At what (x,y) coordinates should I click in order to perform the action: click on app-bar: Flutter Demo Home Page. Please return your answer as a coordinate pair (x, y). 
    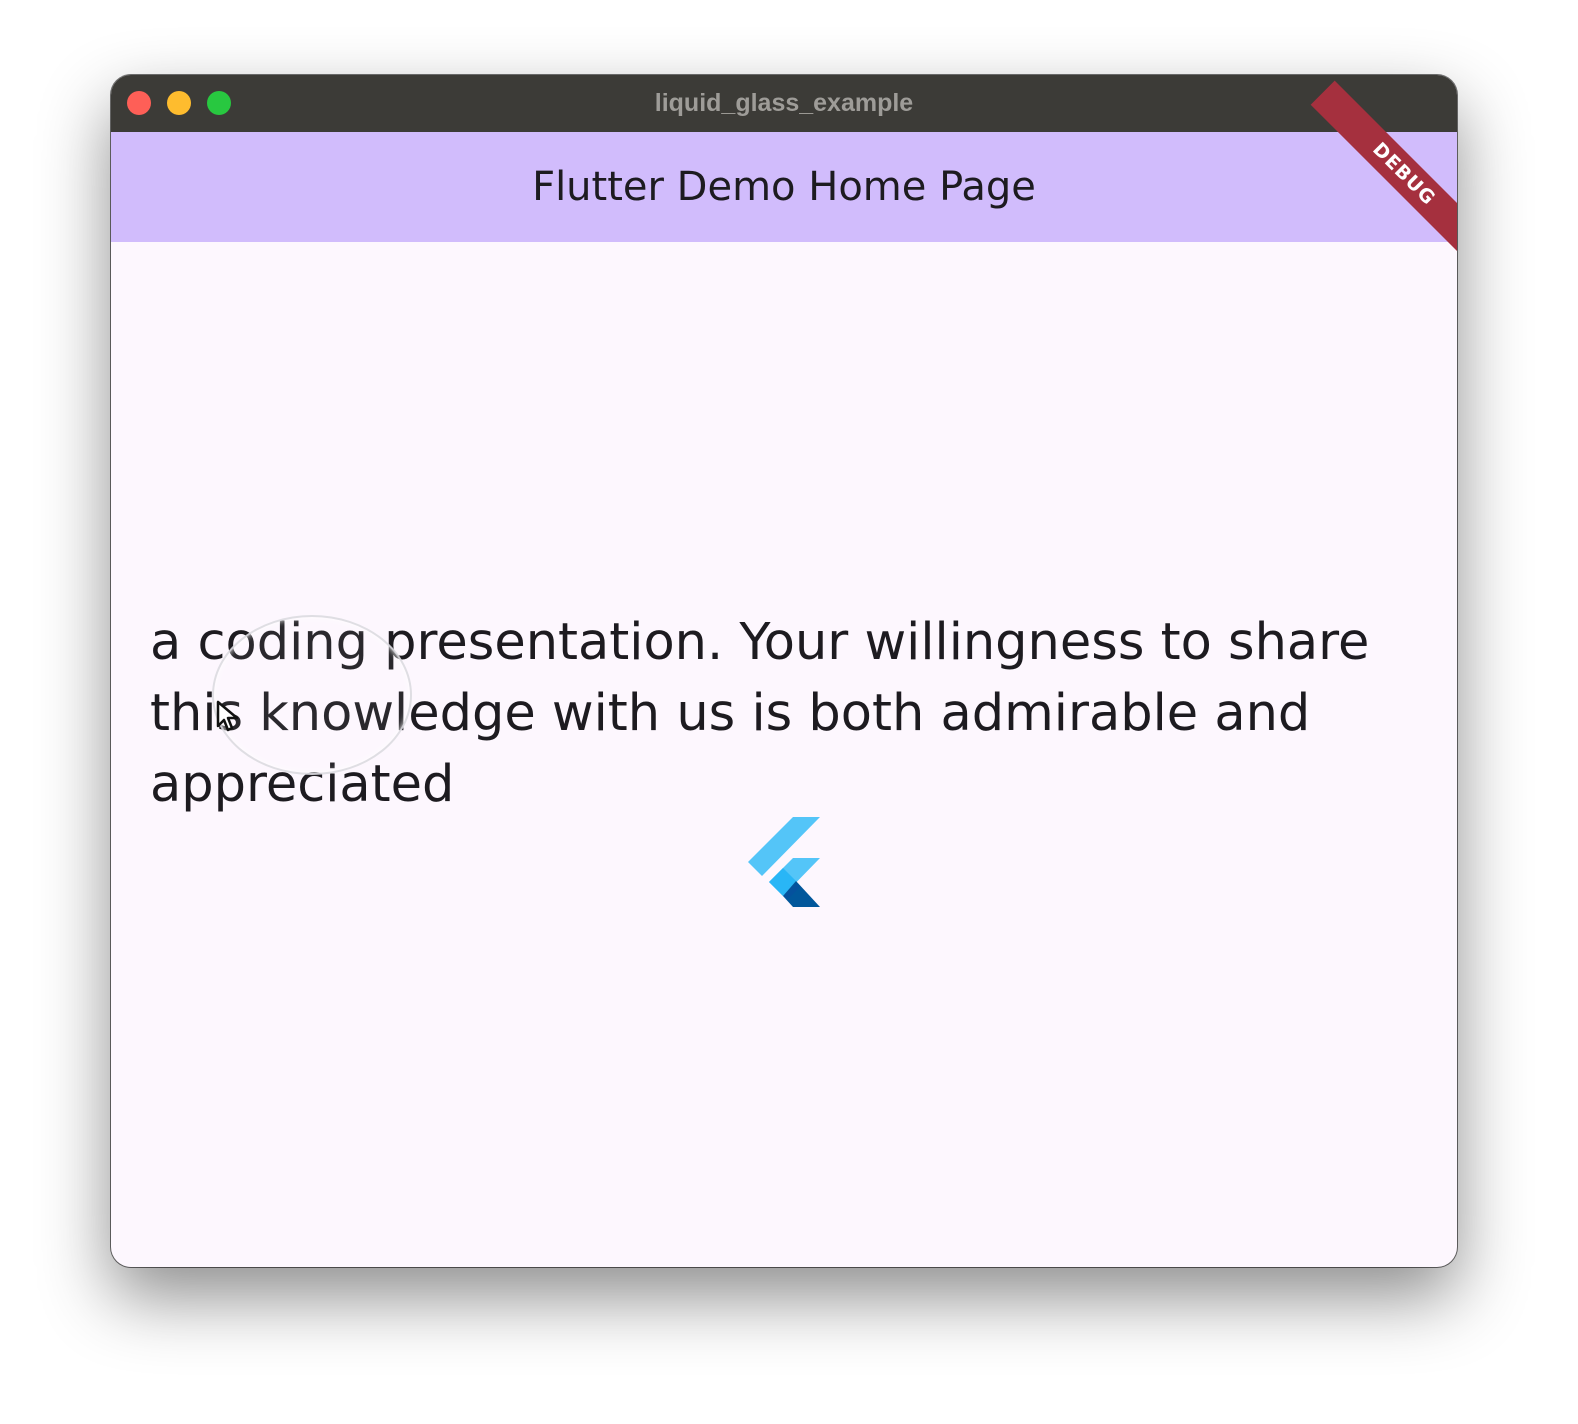
    Looking at the image, I should click on (784, 187).